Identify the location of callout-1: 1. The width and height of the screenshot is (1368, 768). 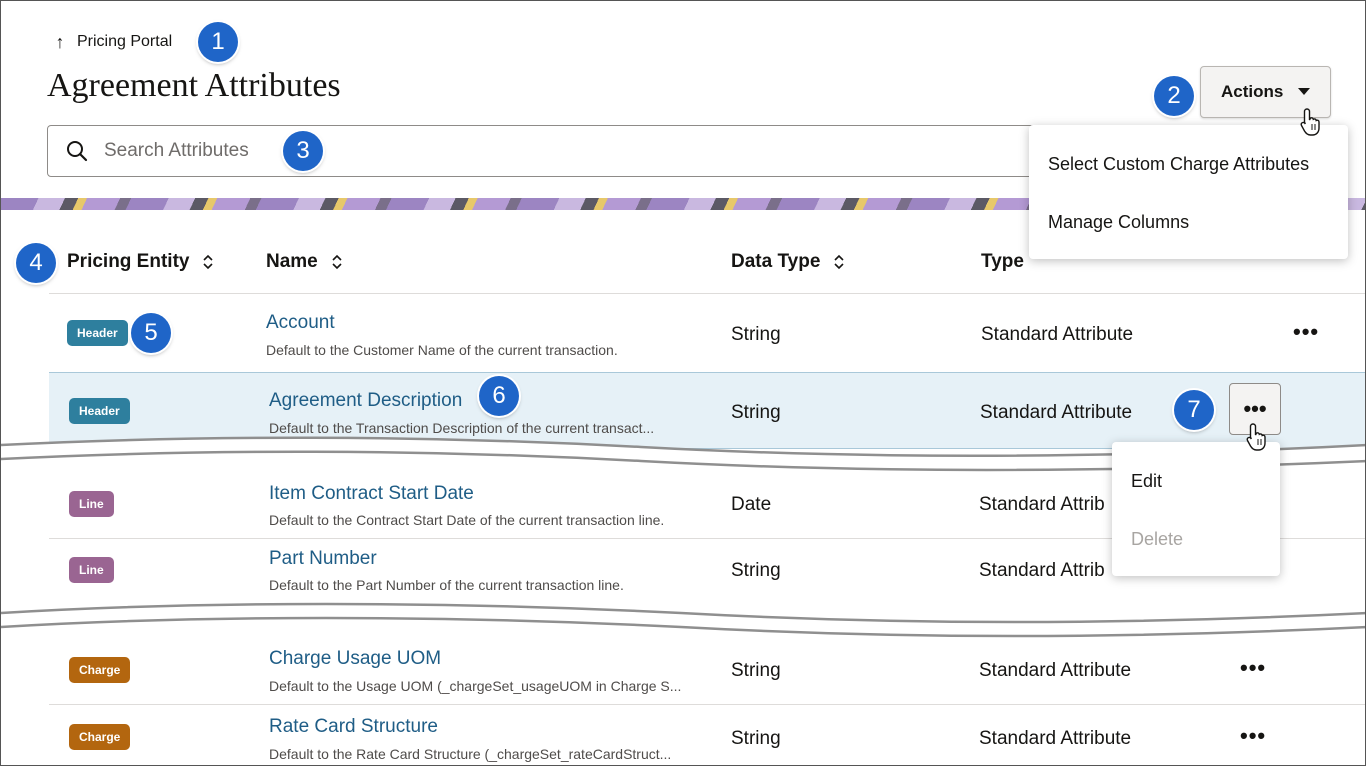
(218, 42).